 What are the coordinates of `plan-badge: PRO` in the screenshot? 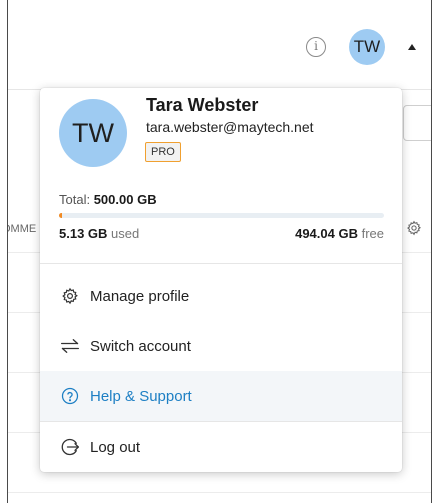 It's located at (163, 152).